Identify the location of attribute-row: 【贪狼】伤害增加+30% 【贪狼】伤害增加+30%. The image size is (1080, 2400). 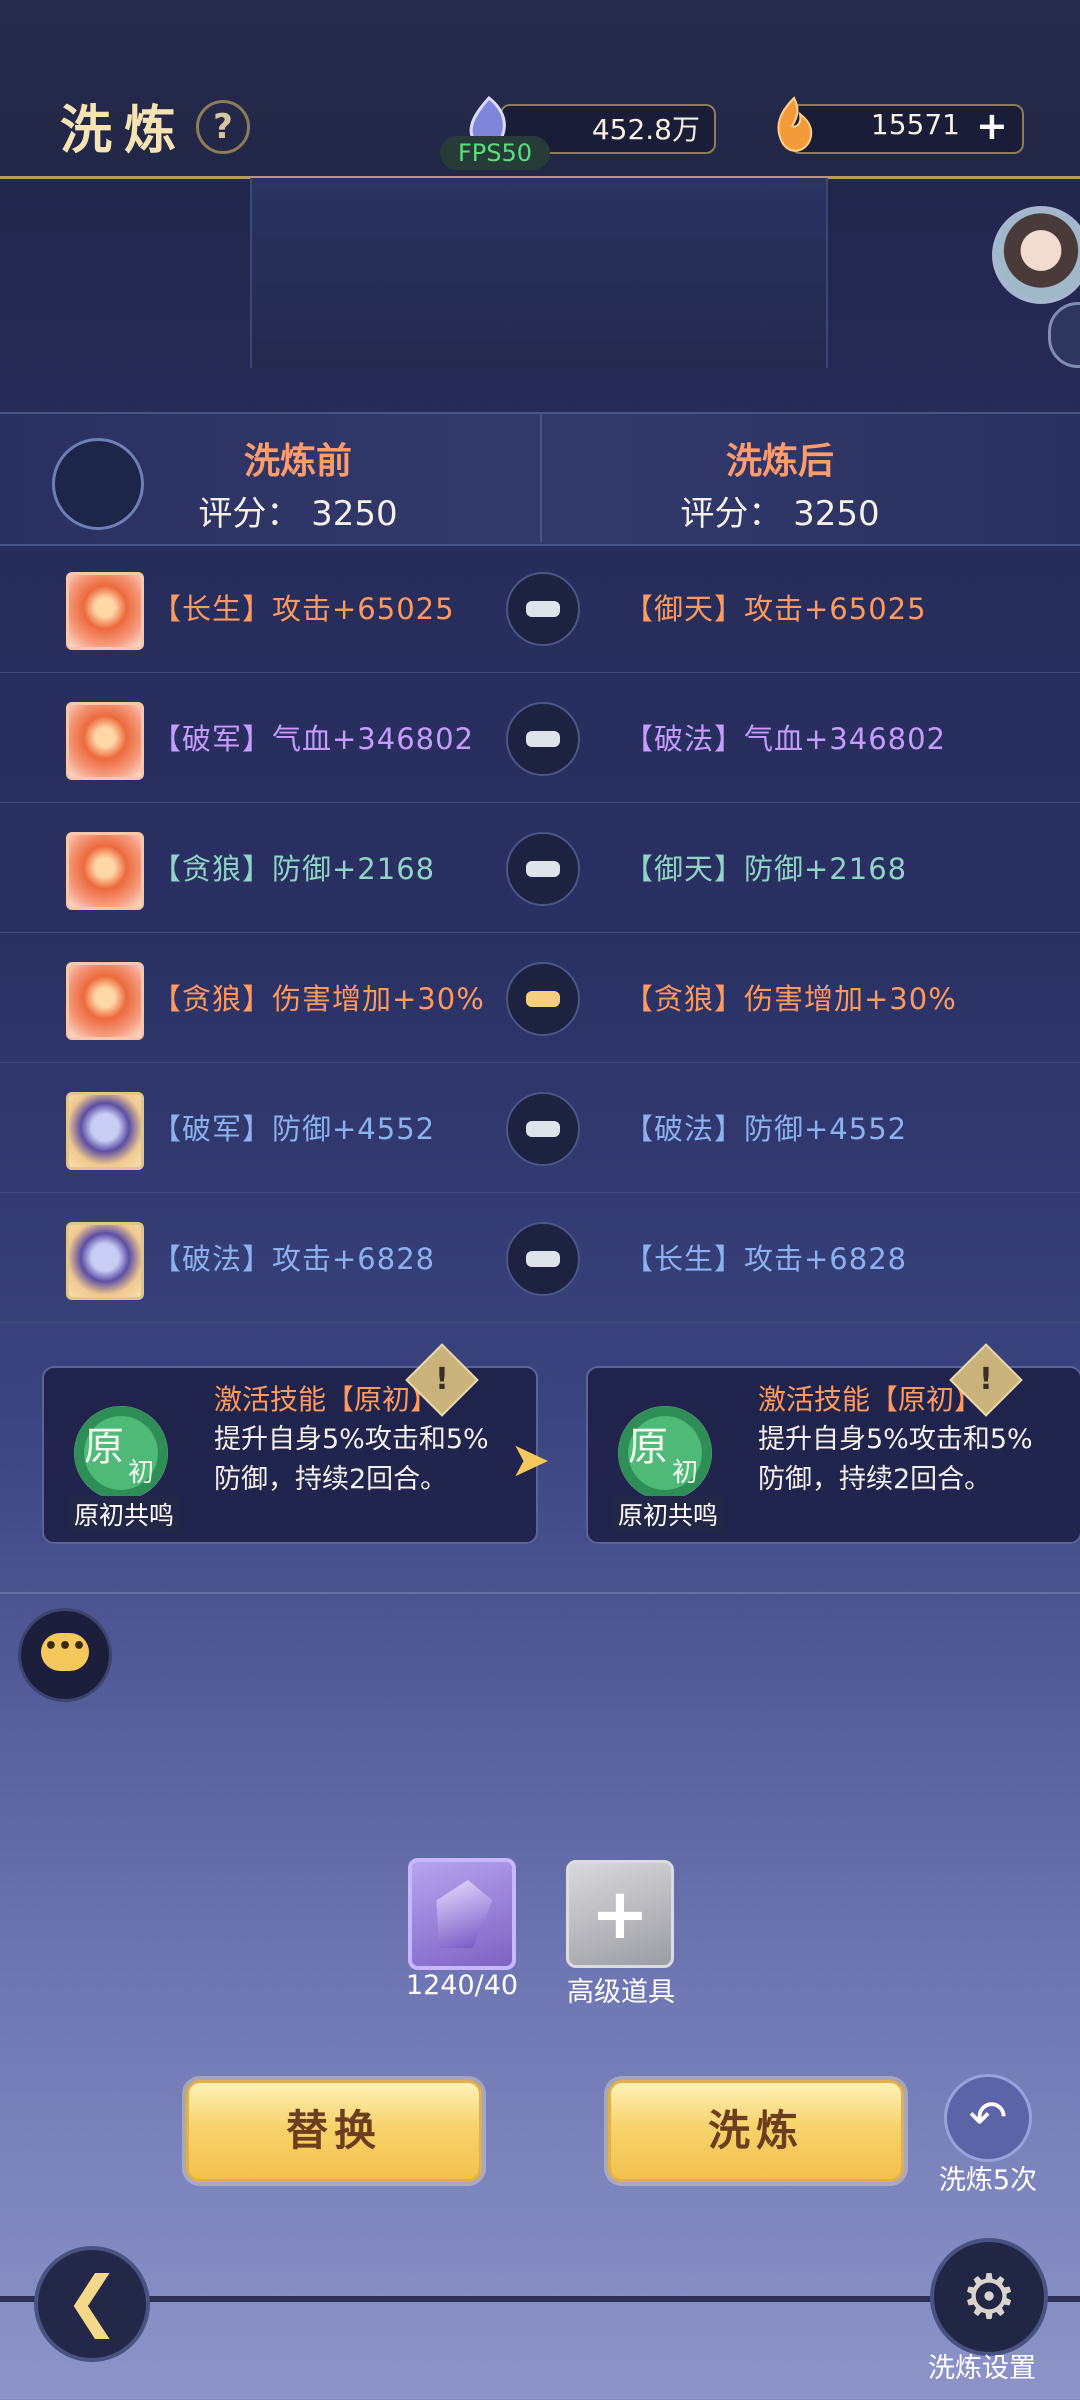
(540, 997).